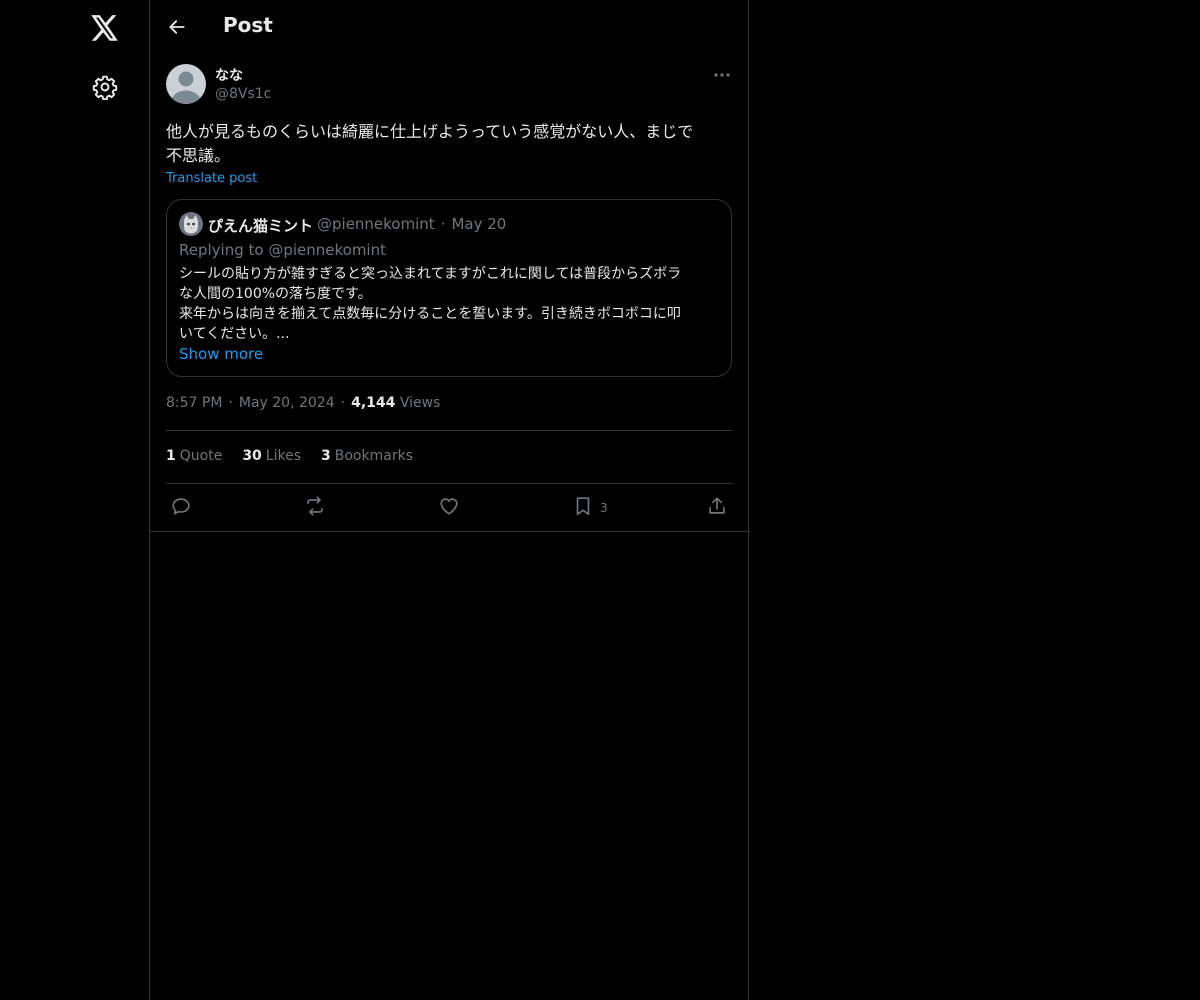  I want to click on share-button, so click(717, 508).